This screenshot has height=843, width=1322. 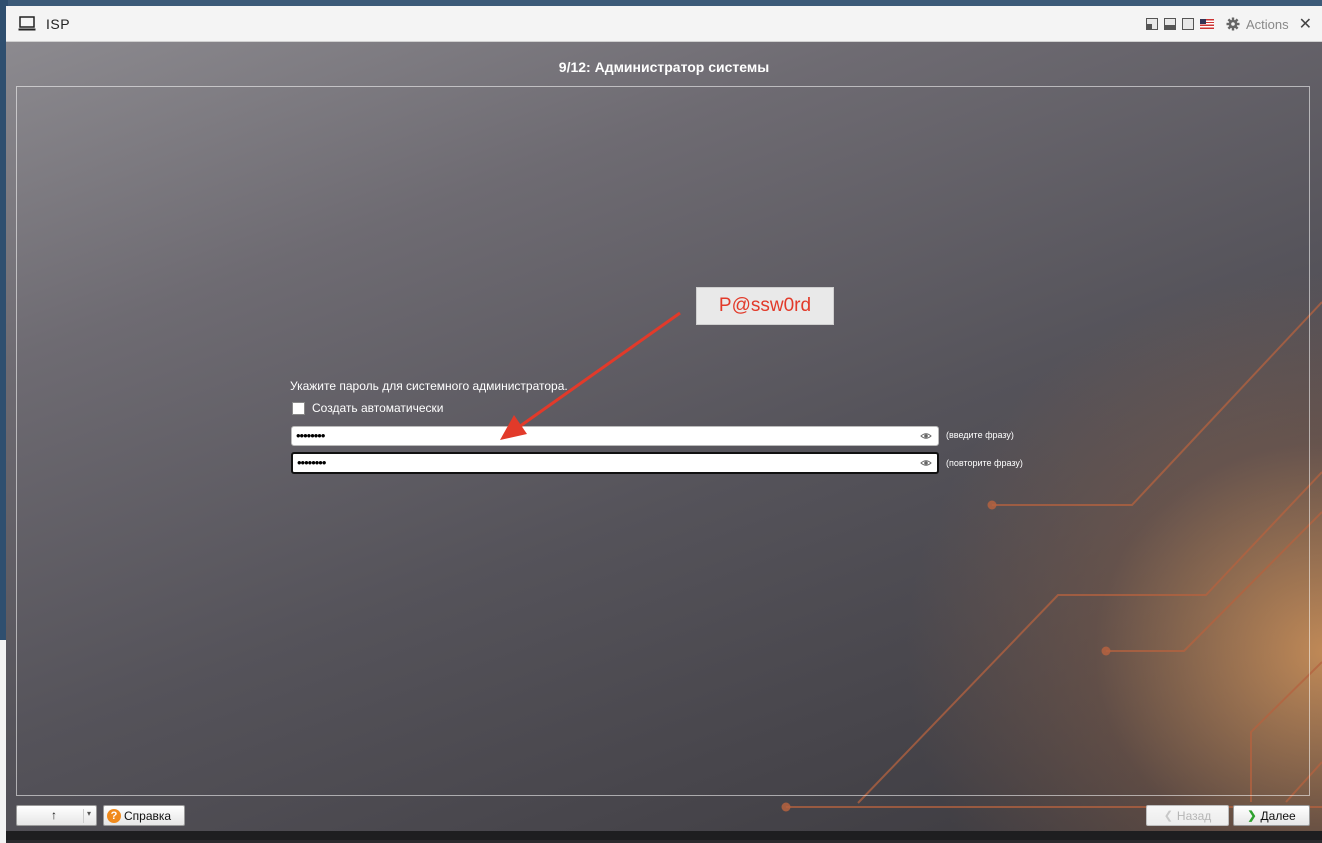 I want to click on gear-icon, so click(x=1233, y=24).